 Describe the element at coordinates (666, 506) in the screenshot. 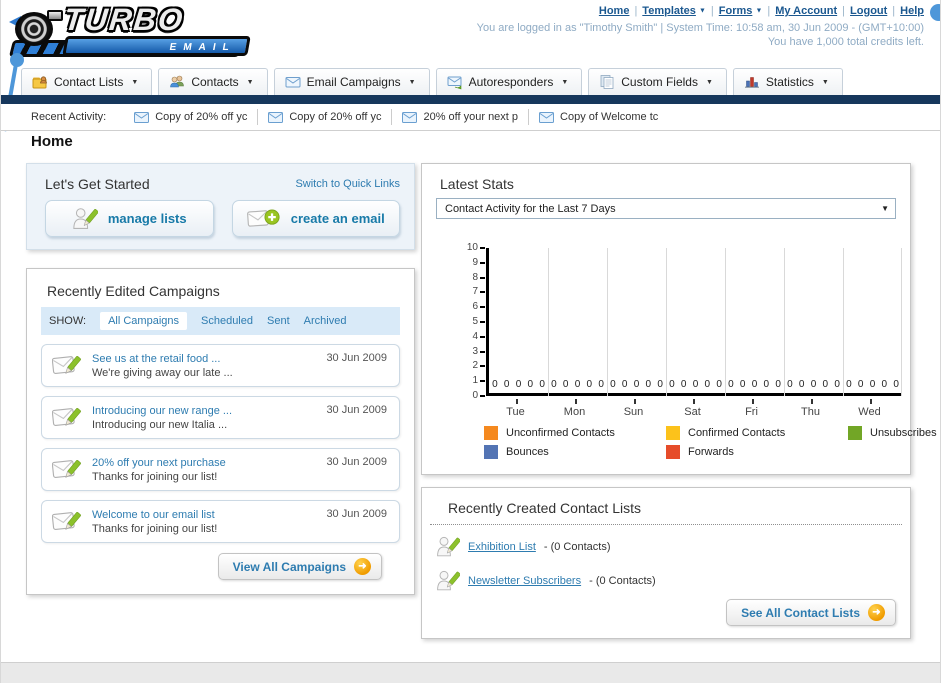

I see `contact-lists-title: Recently Created Contact Lists` at that location.